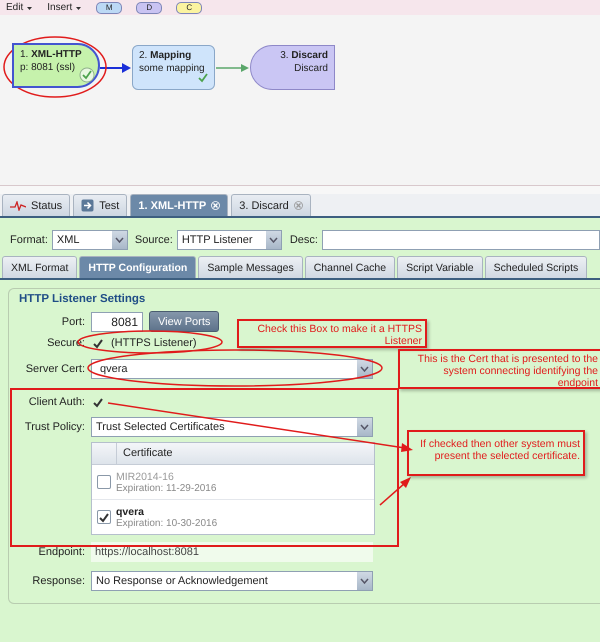 The width and height of the screenshot is (600, 642). I want to click on field-label: Server Cert:, so click(54, 369).